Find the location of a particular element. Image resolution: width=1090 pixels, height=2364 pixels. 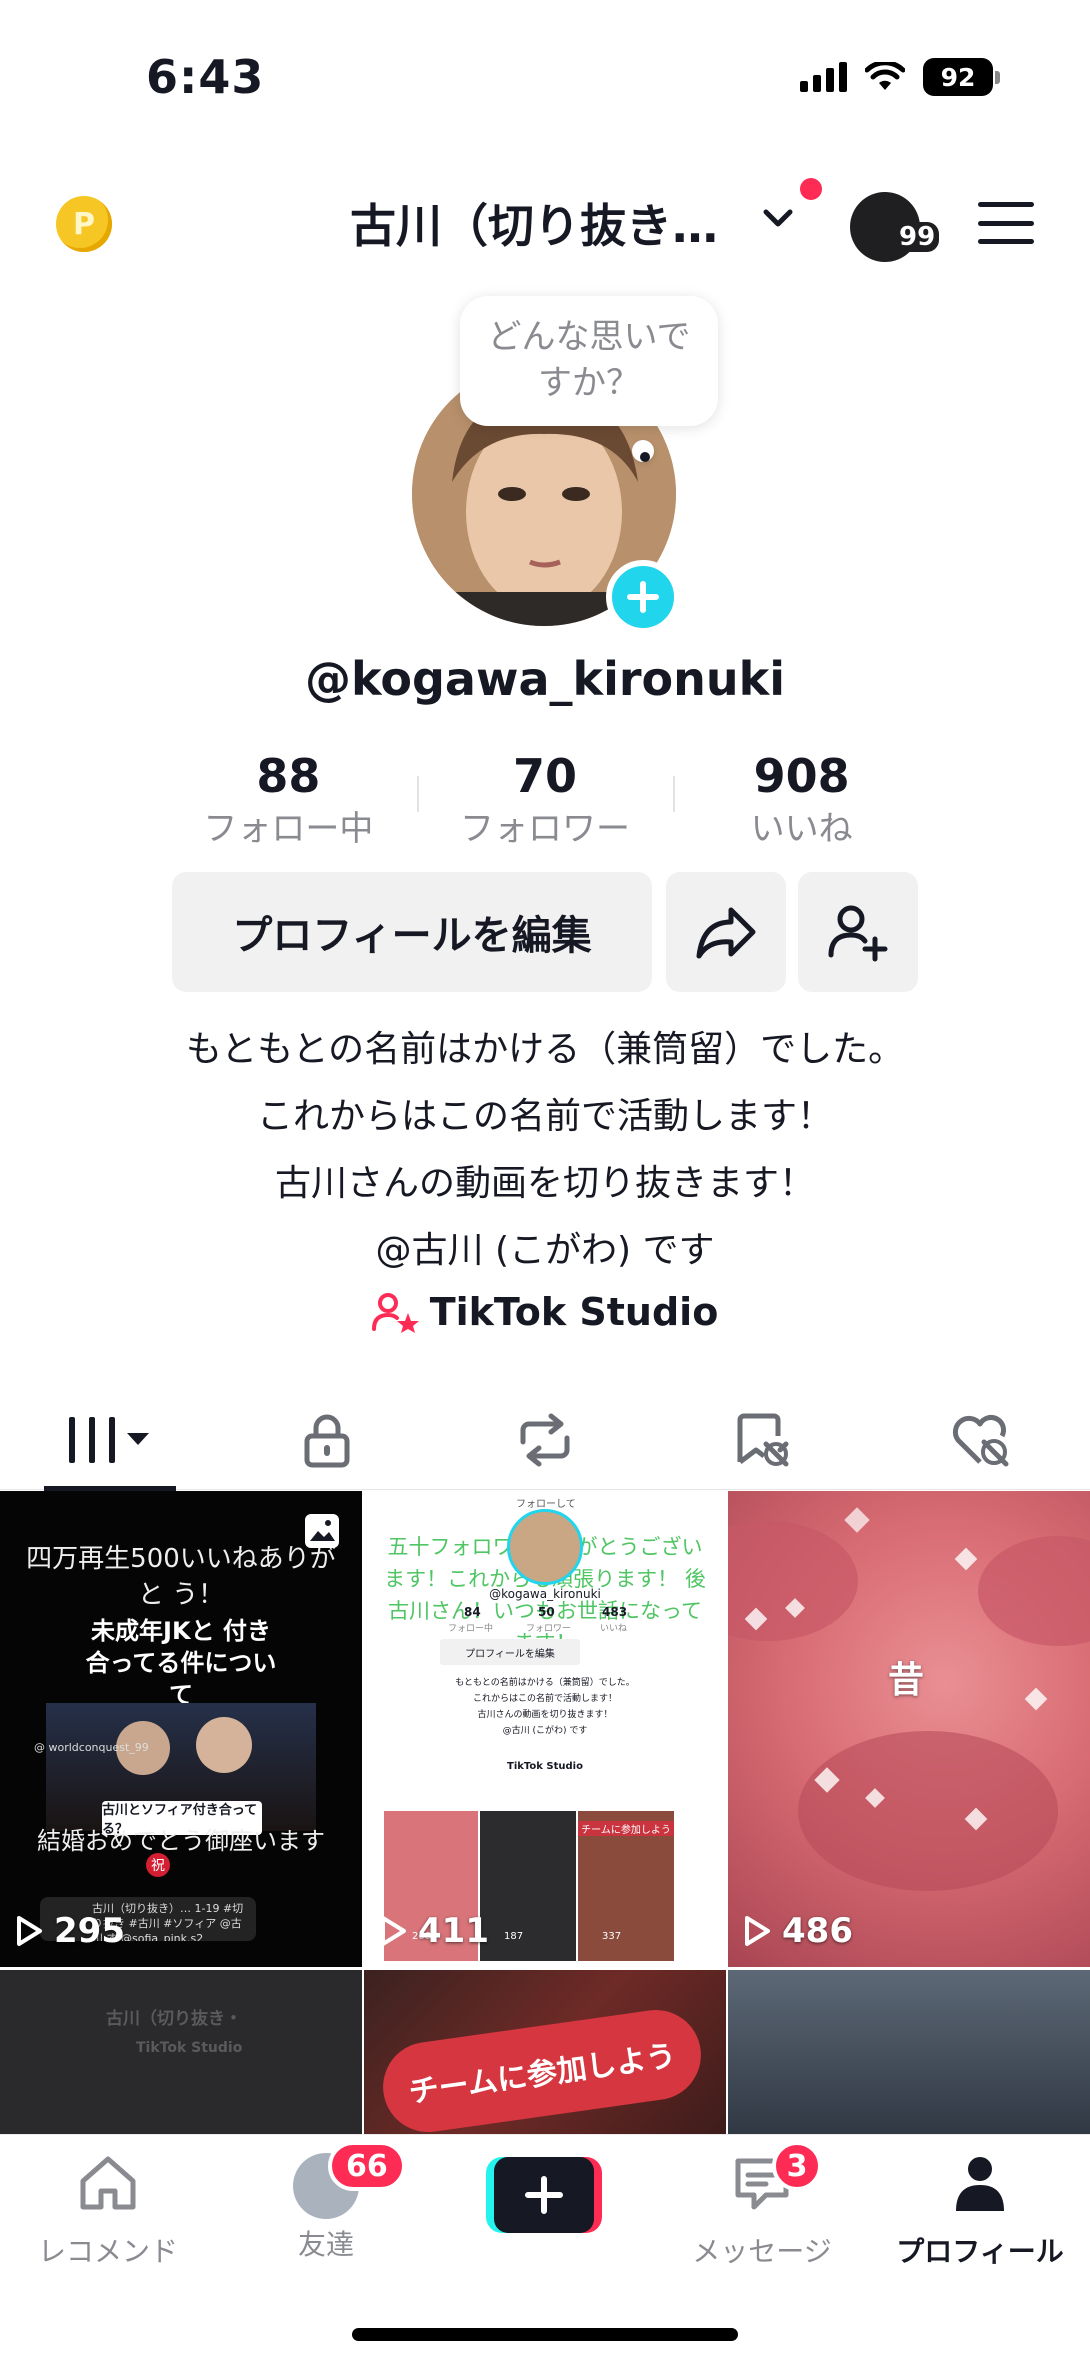

add-avatar-button is located at coordinates (643, 597).